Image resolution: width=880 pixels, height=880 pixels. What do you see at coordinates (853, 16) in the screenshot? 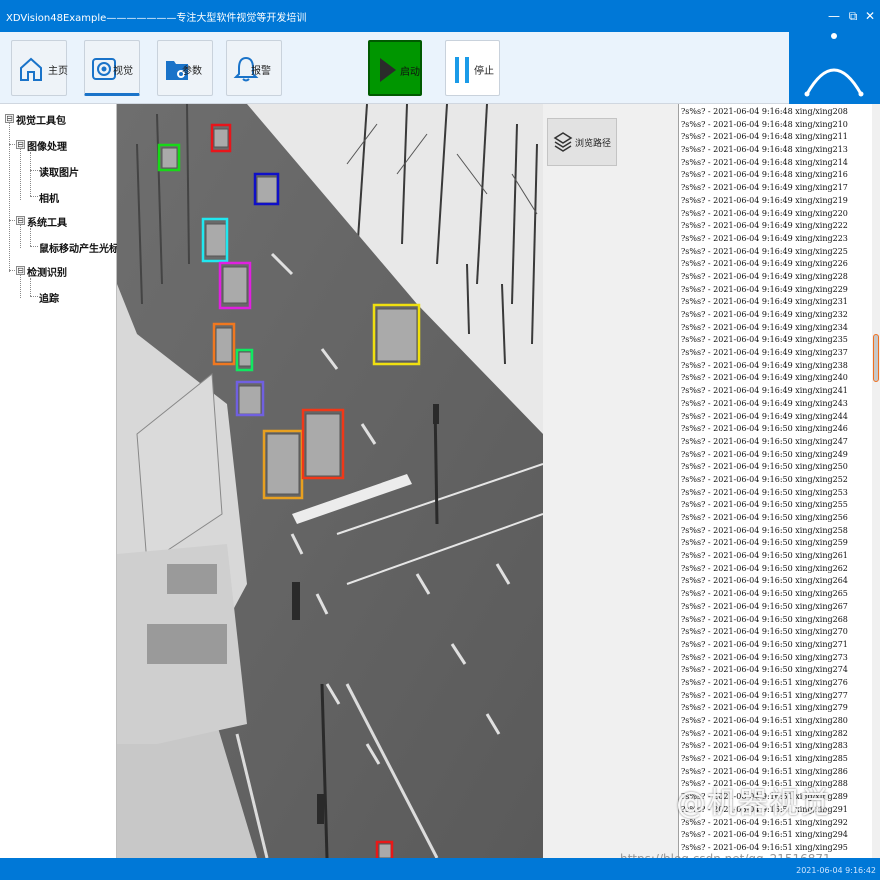
I see `restore-button: ⧉` at bounding box center [853, 16].